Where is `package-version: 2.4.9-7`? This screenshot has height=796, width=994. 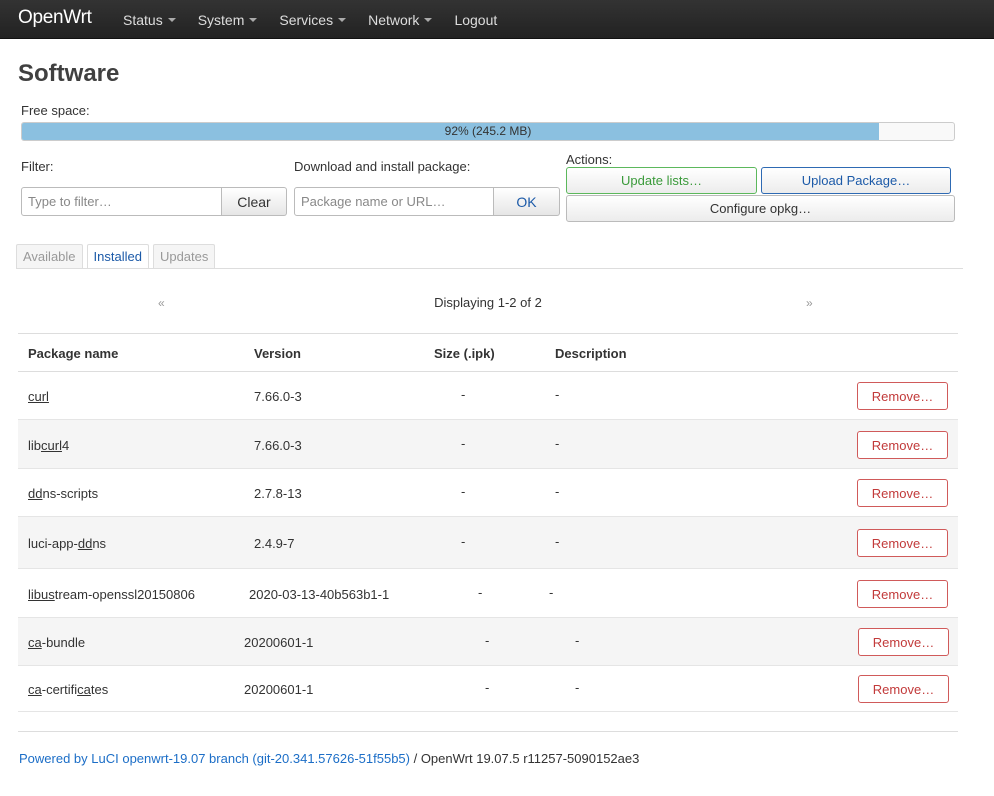
package-version: 2.4.9-7 is located at coordinates (274, 543).